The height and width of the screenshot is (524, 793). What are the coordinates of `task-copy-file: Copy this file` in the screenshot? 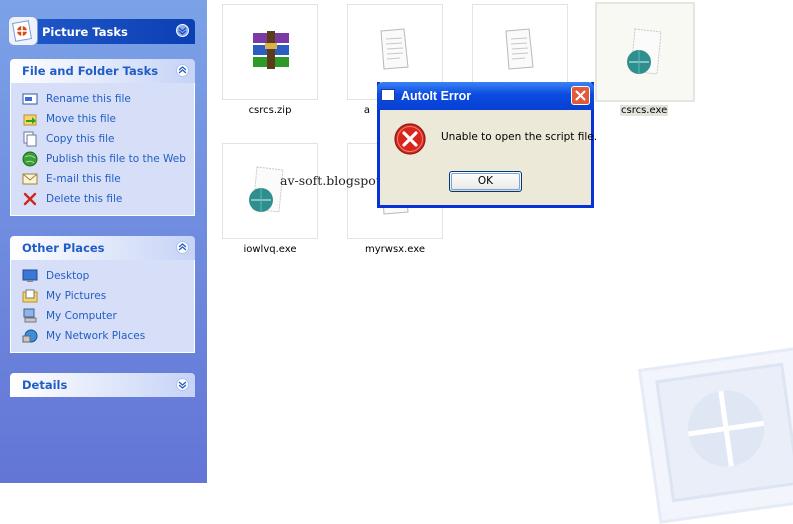 It's located at (102, 139).